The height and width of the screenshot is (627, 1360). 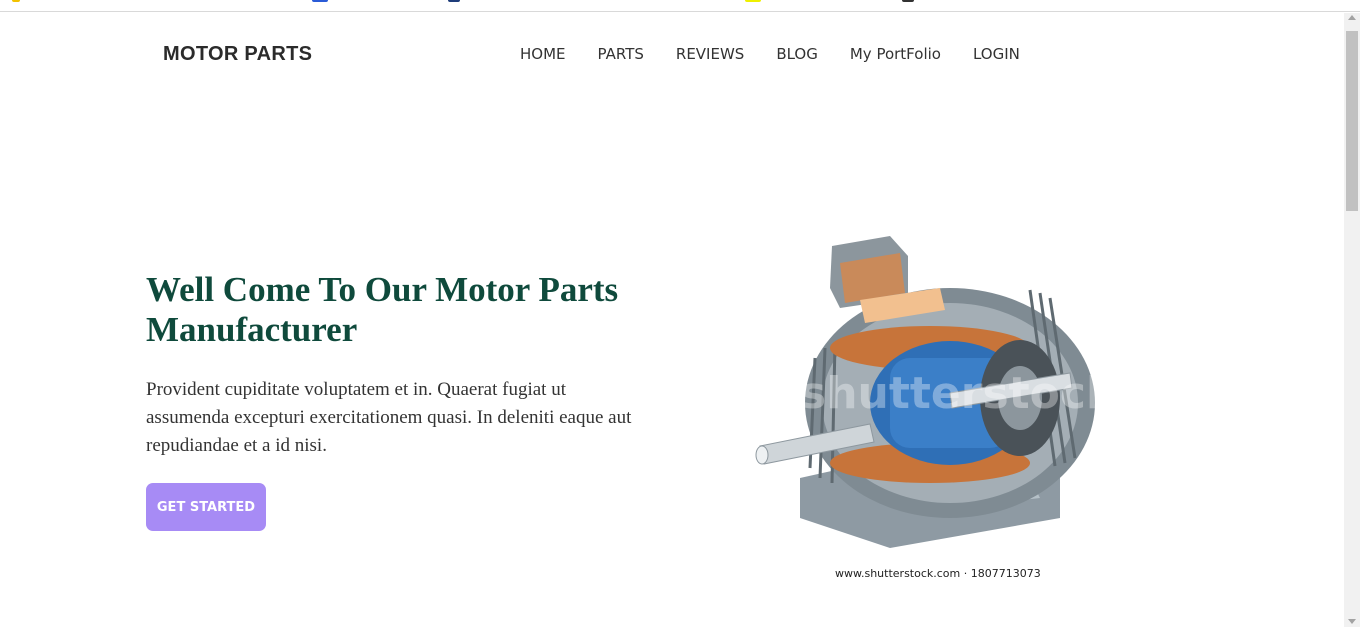 I want to click on scrollbar-thumb, so click(x=1352, y=121).